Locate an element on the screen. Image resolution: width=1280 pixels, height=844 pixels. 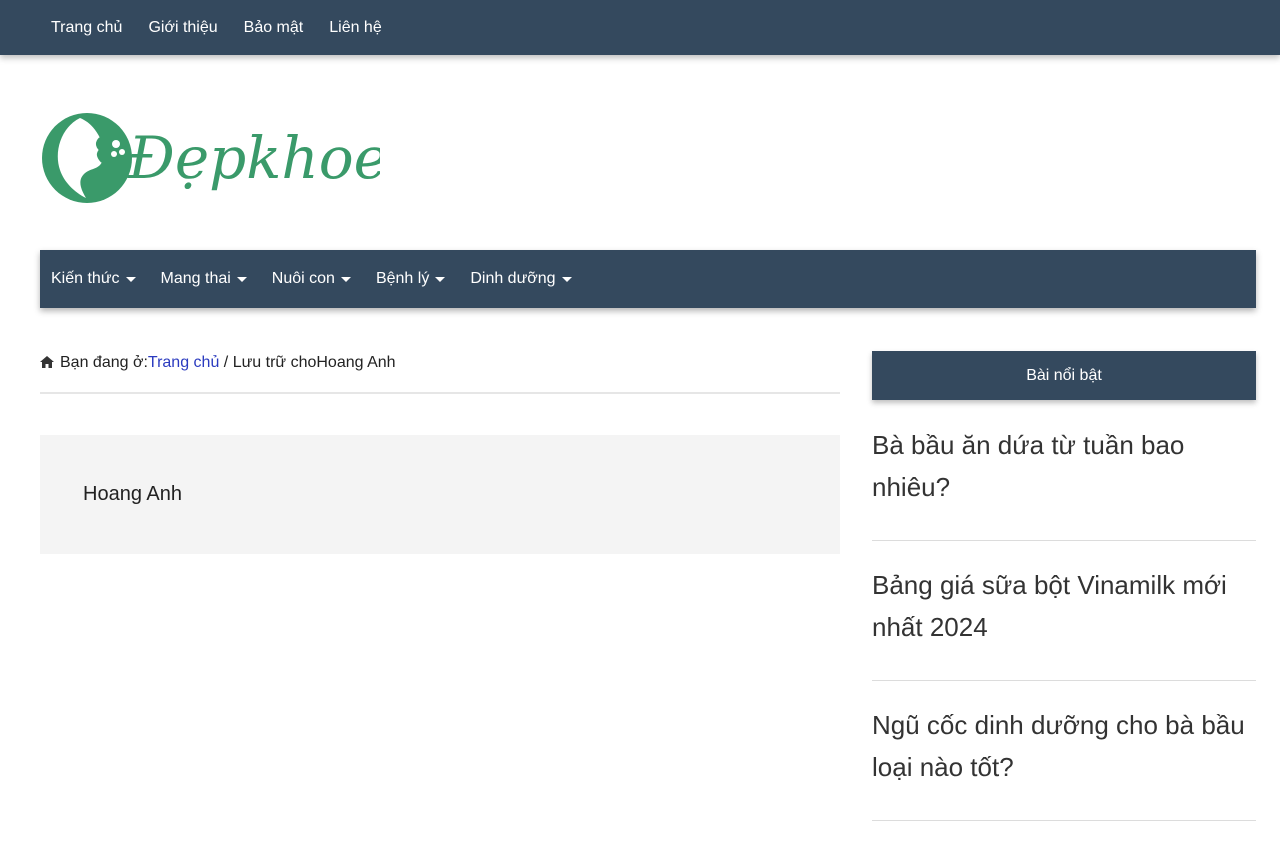
top-bar: Trang chủ Giới thiệu Bảo mật Liên hệ is located at coordinates (640, 27).